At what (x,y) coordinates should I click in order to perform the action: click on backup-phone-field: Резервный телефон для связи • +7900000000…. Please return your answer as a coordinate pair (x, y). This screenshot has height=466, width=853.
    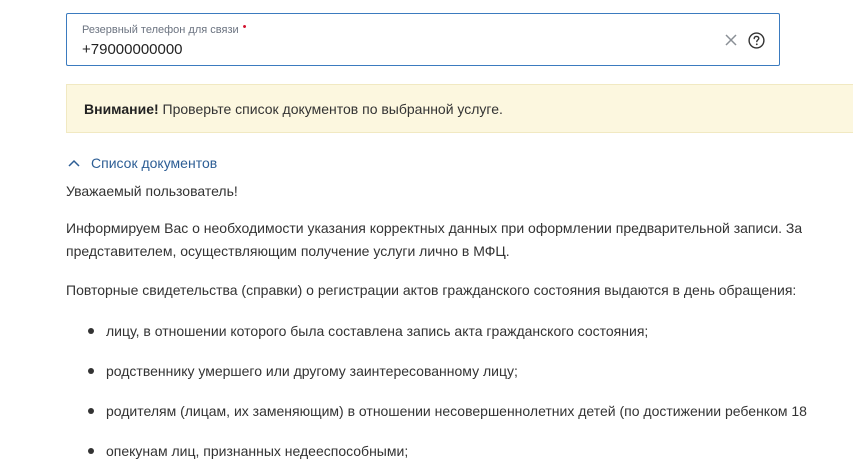
    Looking at the image, I should click on (423, 39).